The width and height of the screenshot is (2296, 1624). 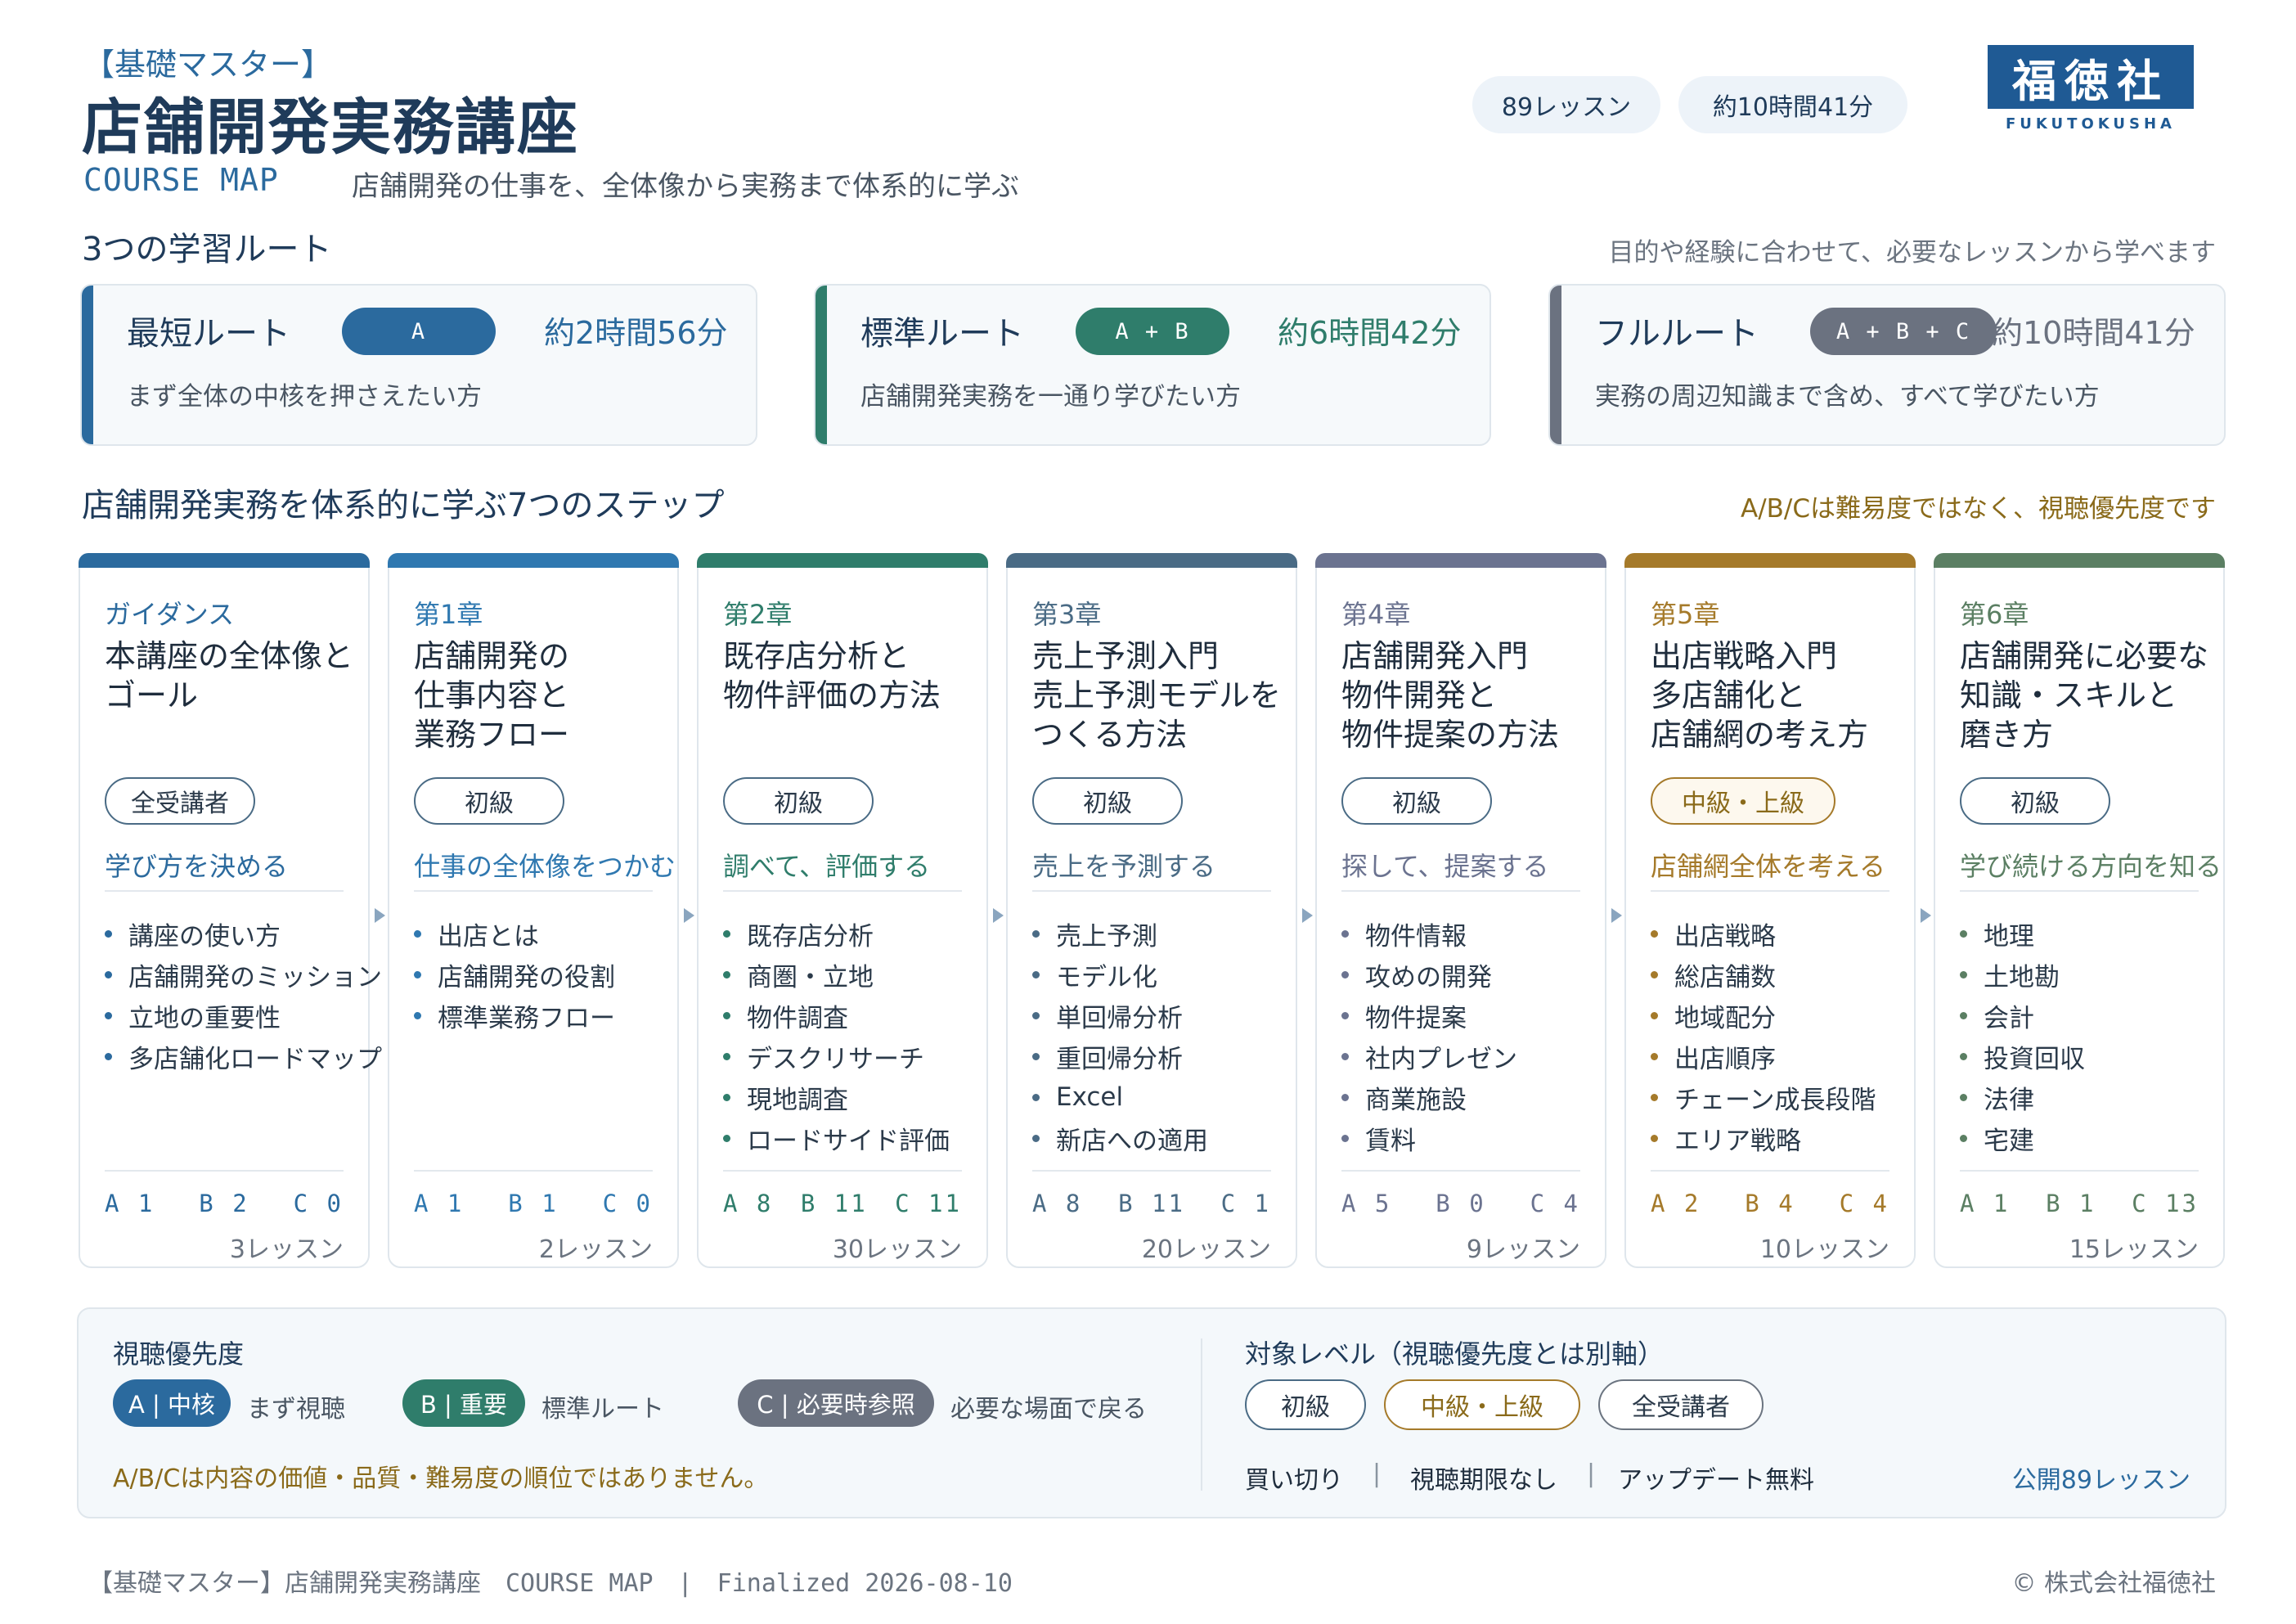 I want to click on priority-title: 視聴優先度, so click(x=179, y=1354).